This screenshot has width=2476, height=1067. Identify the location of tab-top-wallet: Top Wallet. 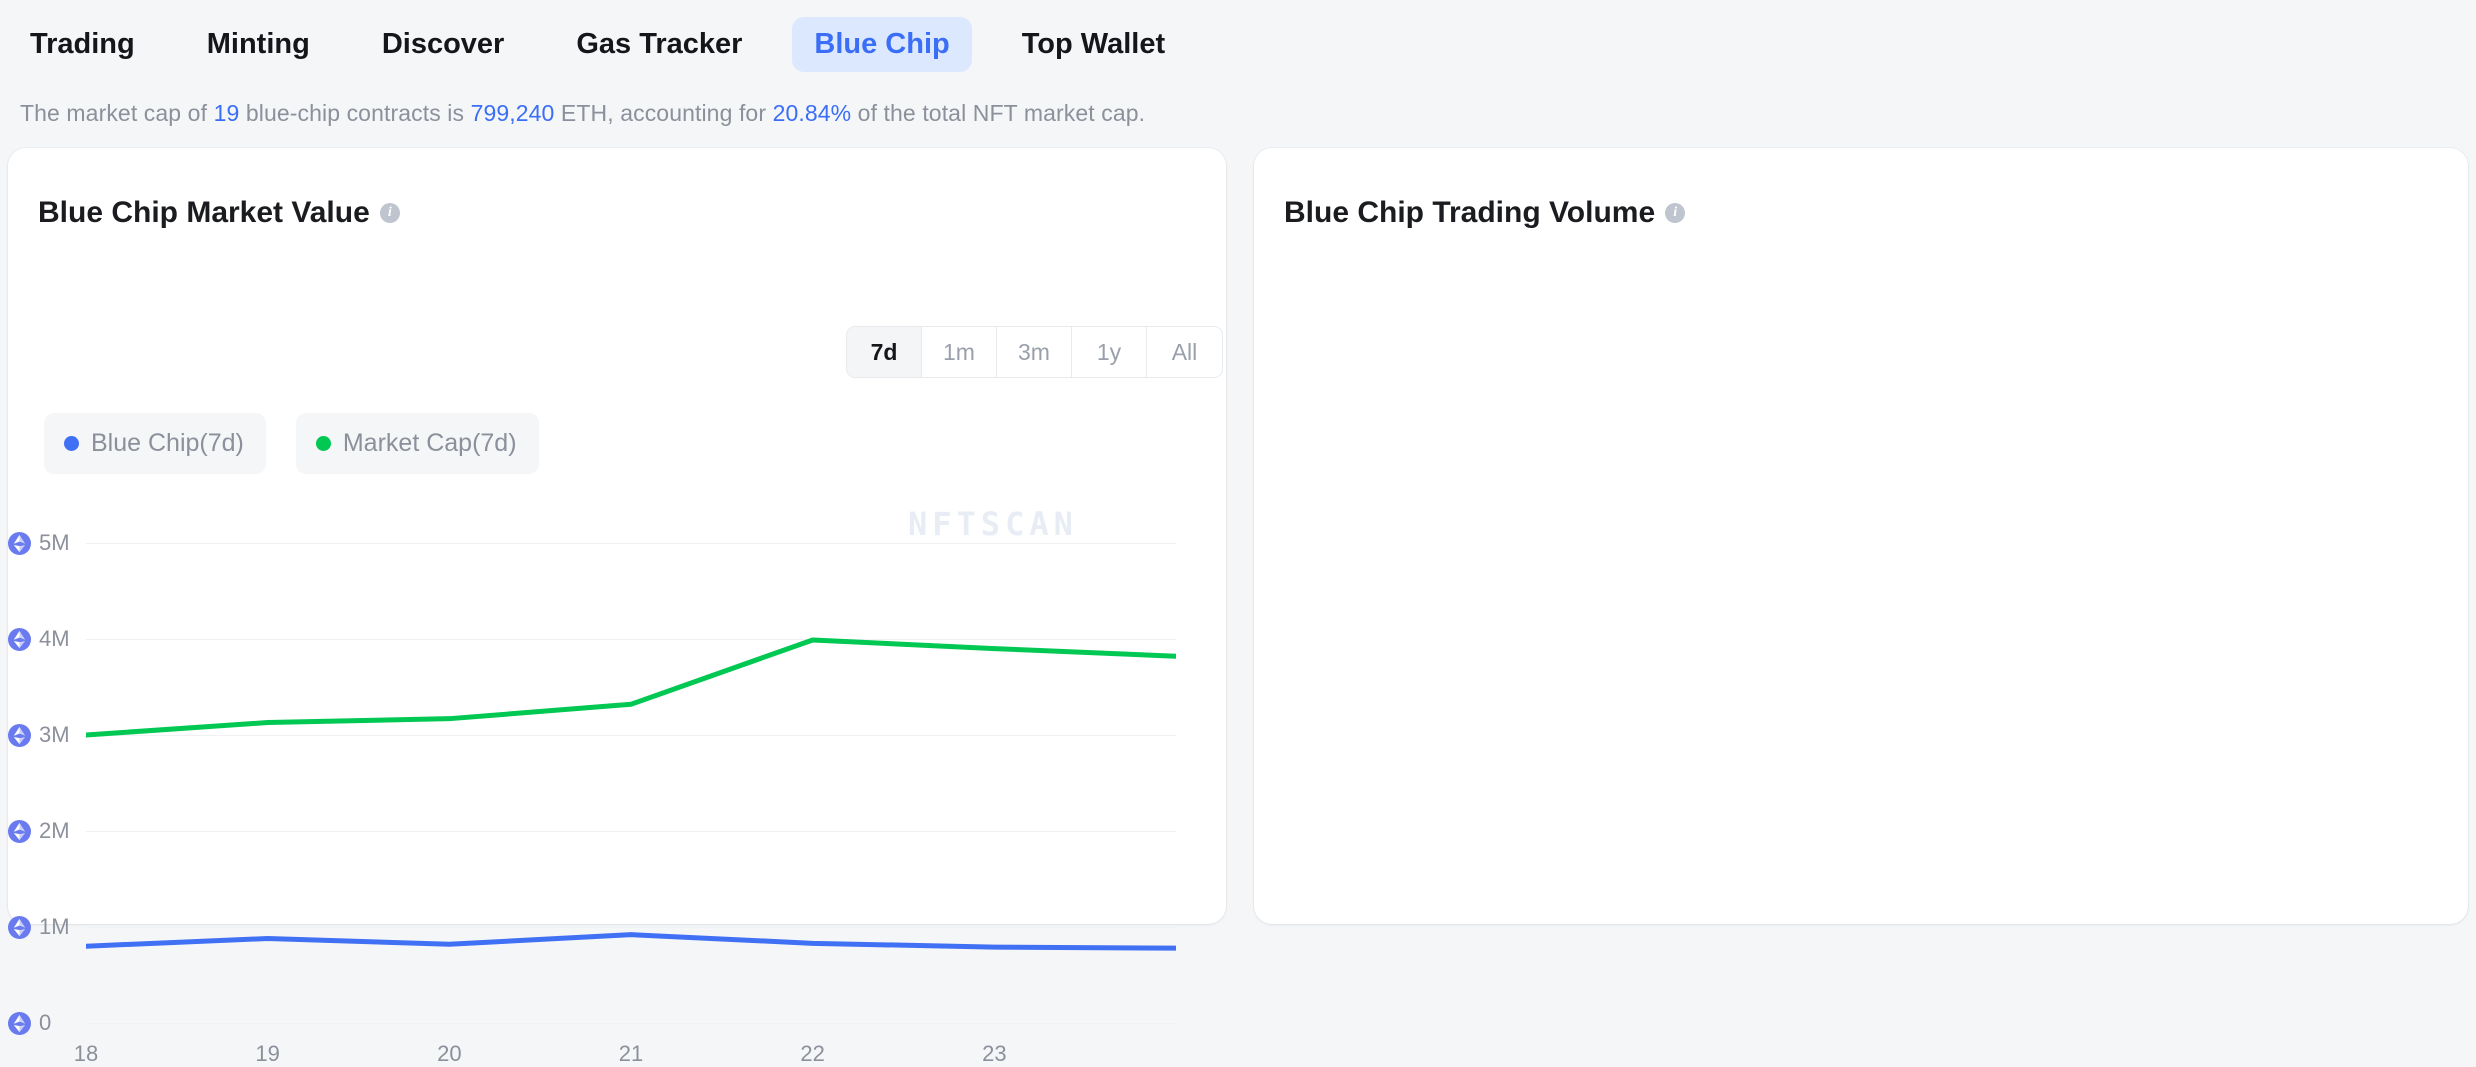
(1093, 44).